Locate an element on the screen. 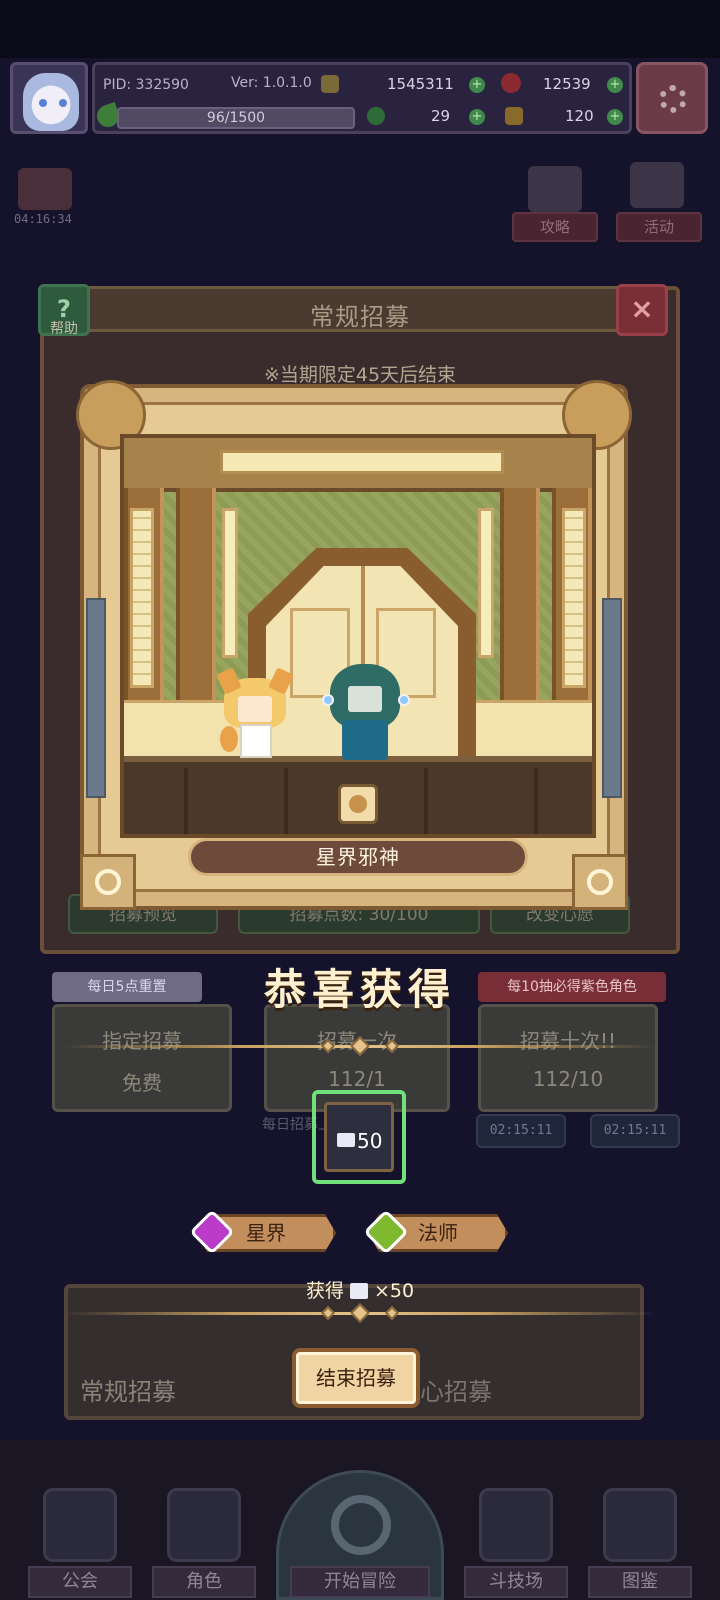 This screenshot has height=1600, width=720. banner-wish-recruit: 心招募 is located at coordinates (456, 1389).